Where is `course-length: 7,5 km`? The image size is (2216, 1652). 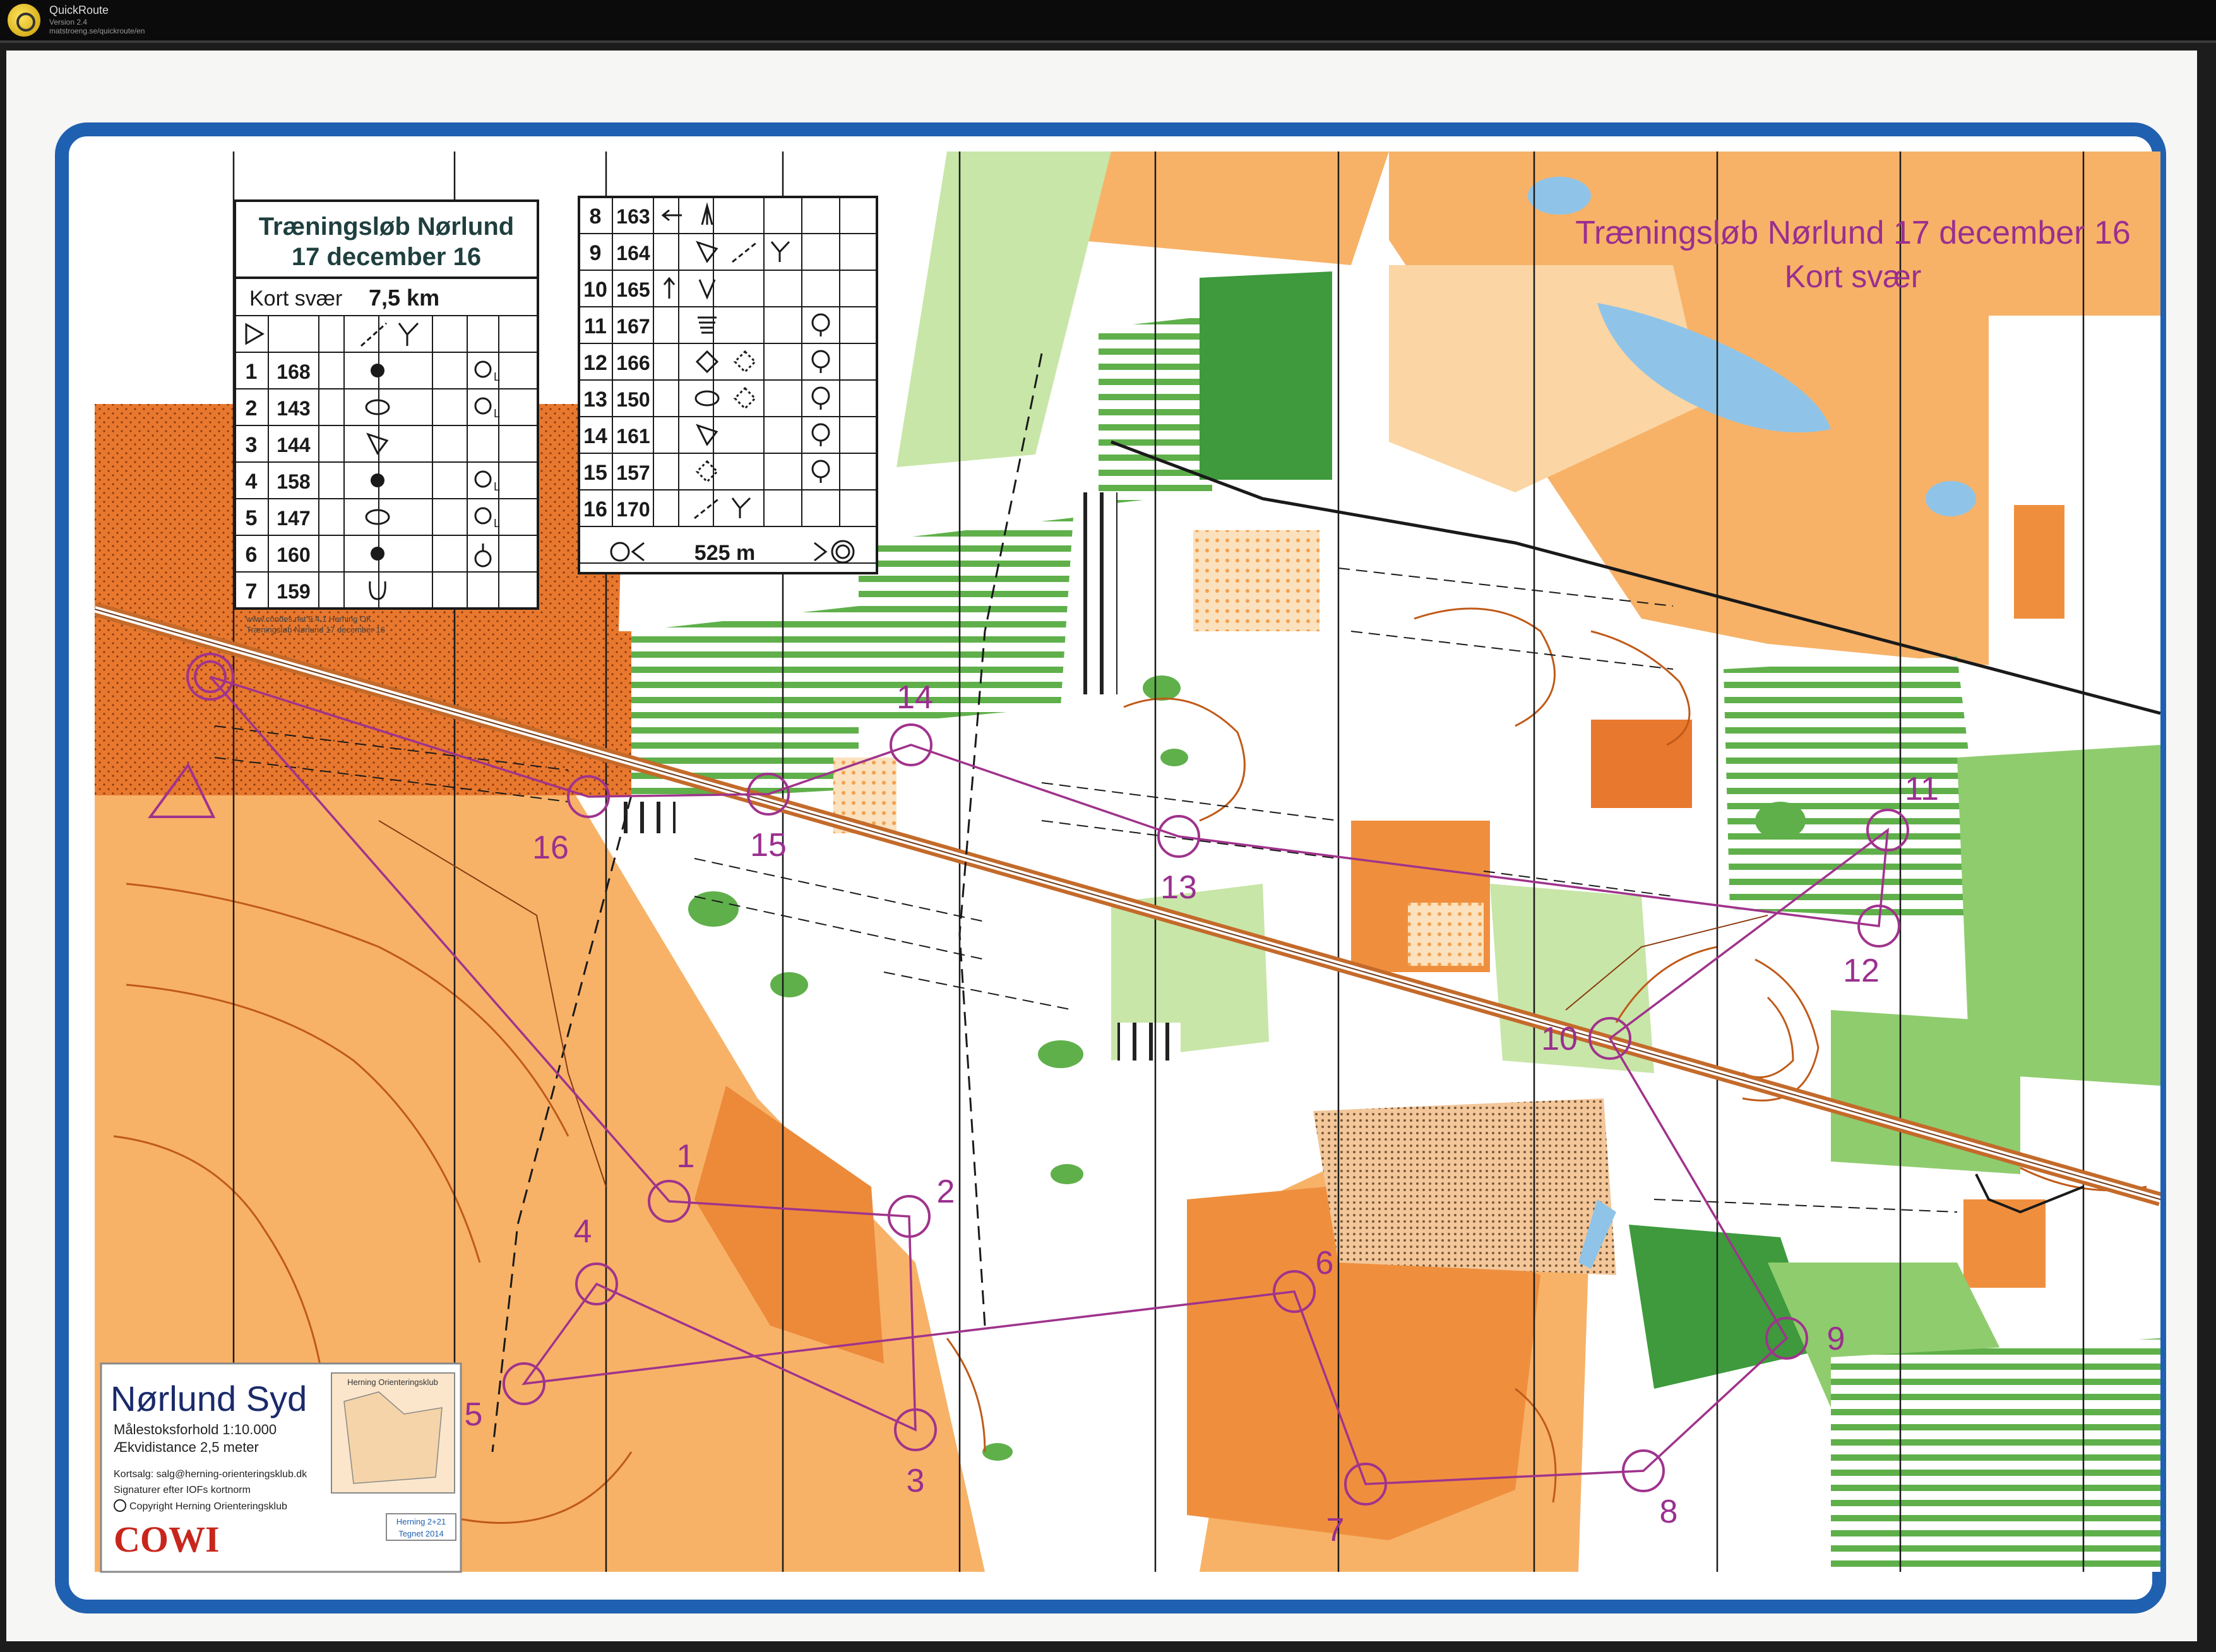 course-length: 7,5 km is located at coordinates (404, 298).